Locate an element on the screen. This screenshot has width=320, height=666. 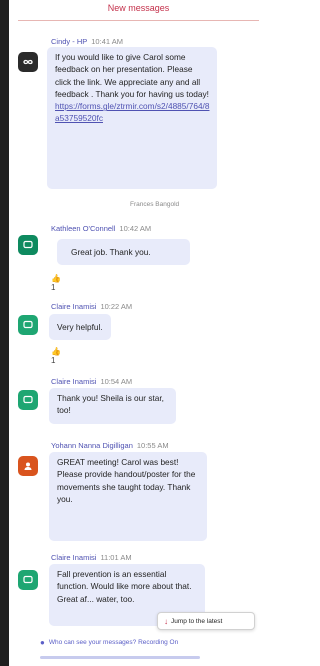
infinity-logo-icon is located at coordinates (28, 62).